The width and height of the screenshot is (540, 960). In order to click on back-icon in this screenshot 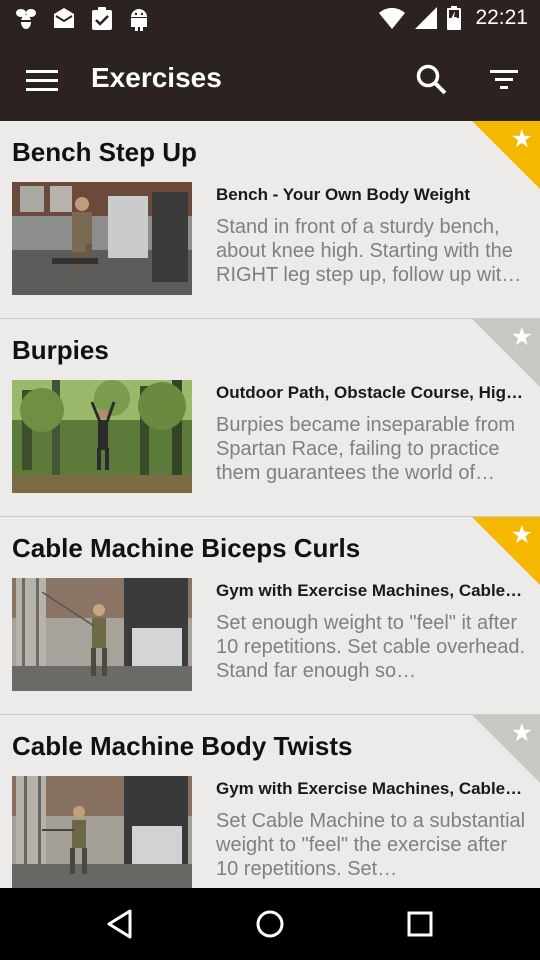, I will do `click(120, 924)`.